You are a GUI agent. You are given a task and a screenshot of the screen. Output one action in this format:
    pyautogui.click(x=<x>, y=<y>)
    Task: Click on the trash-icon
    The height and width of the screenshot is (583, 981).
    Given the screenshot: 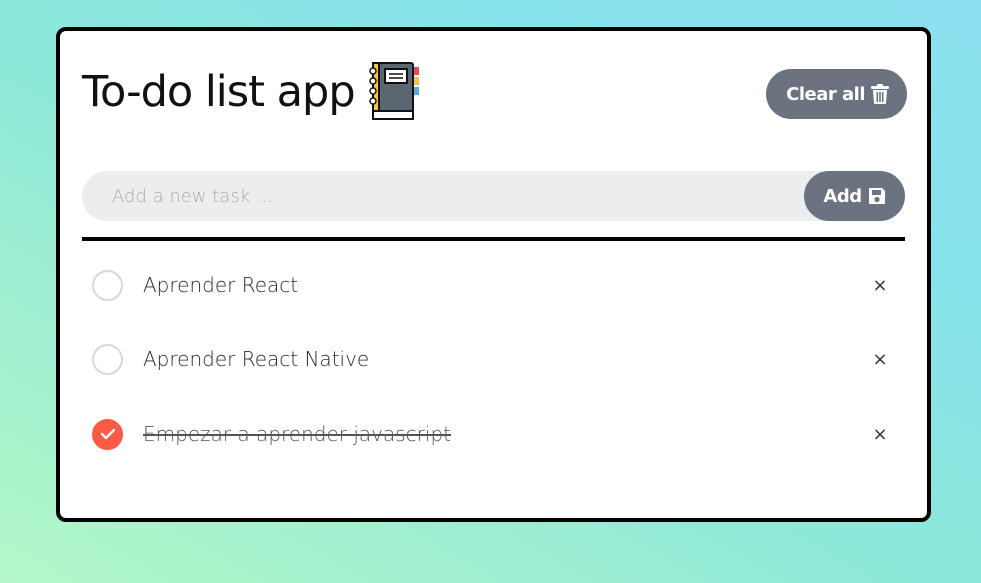 What is the action you would take?
    pyautogui.click(x=880, y=94)
    